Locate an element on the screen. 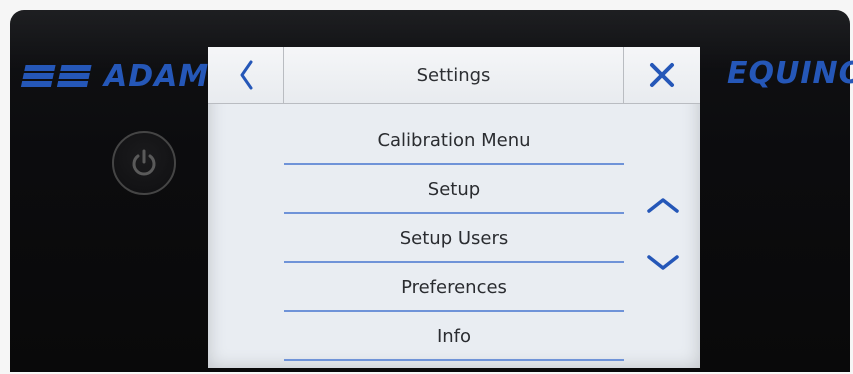 This screenshot has height=374, width=853. page-title: Settings is located at coordinates (453, 75).